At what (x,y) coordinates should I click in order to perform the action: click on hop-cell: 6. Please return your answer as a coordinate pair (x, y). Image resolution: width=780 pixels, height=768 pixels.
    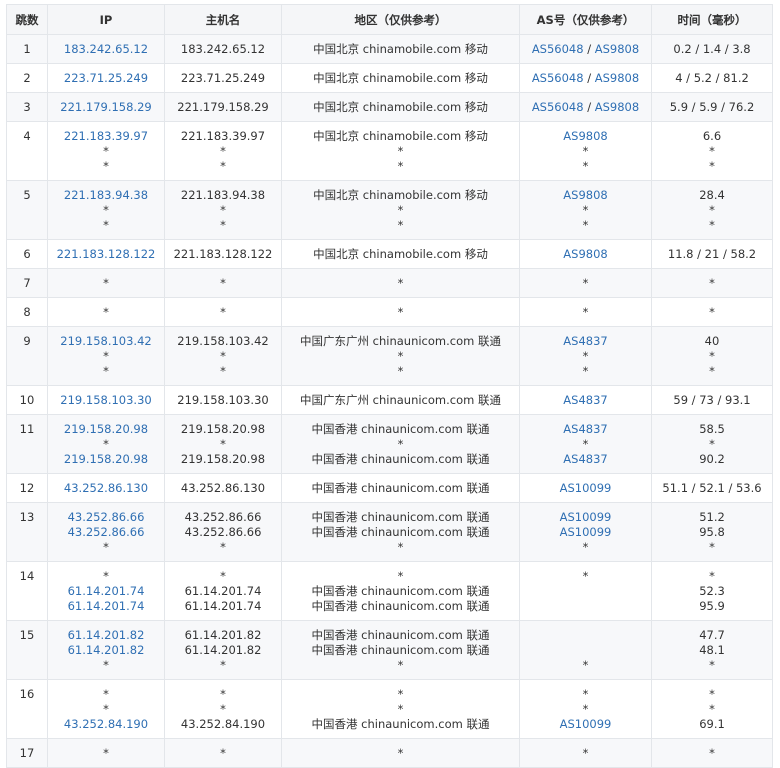
    Looking at the image, I should click on (27, 254).